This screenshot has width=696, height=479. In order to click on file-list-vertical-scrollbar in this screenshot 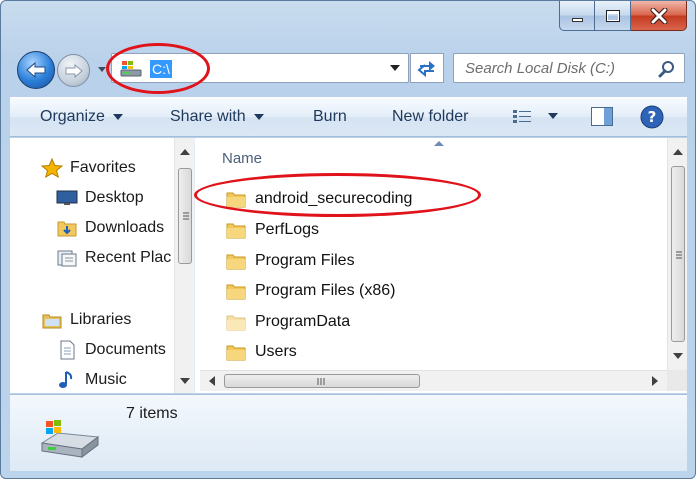, I will do `click(677, 254)`.